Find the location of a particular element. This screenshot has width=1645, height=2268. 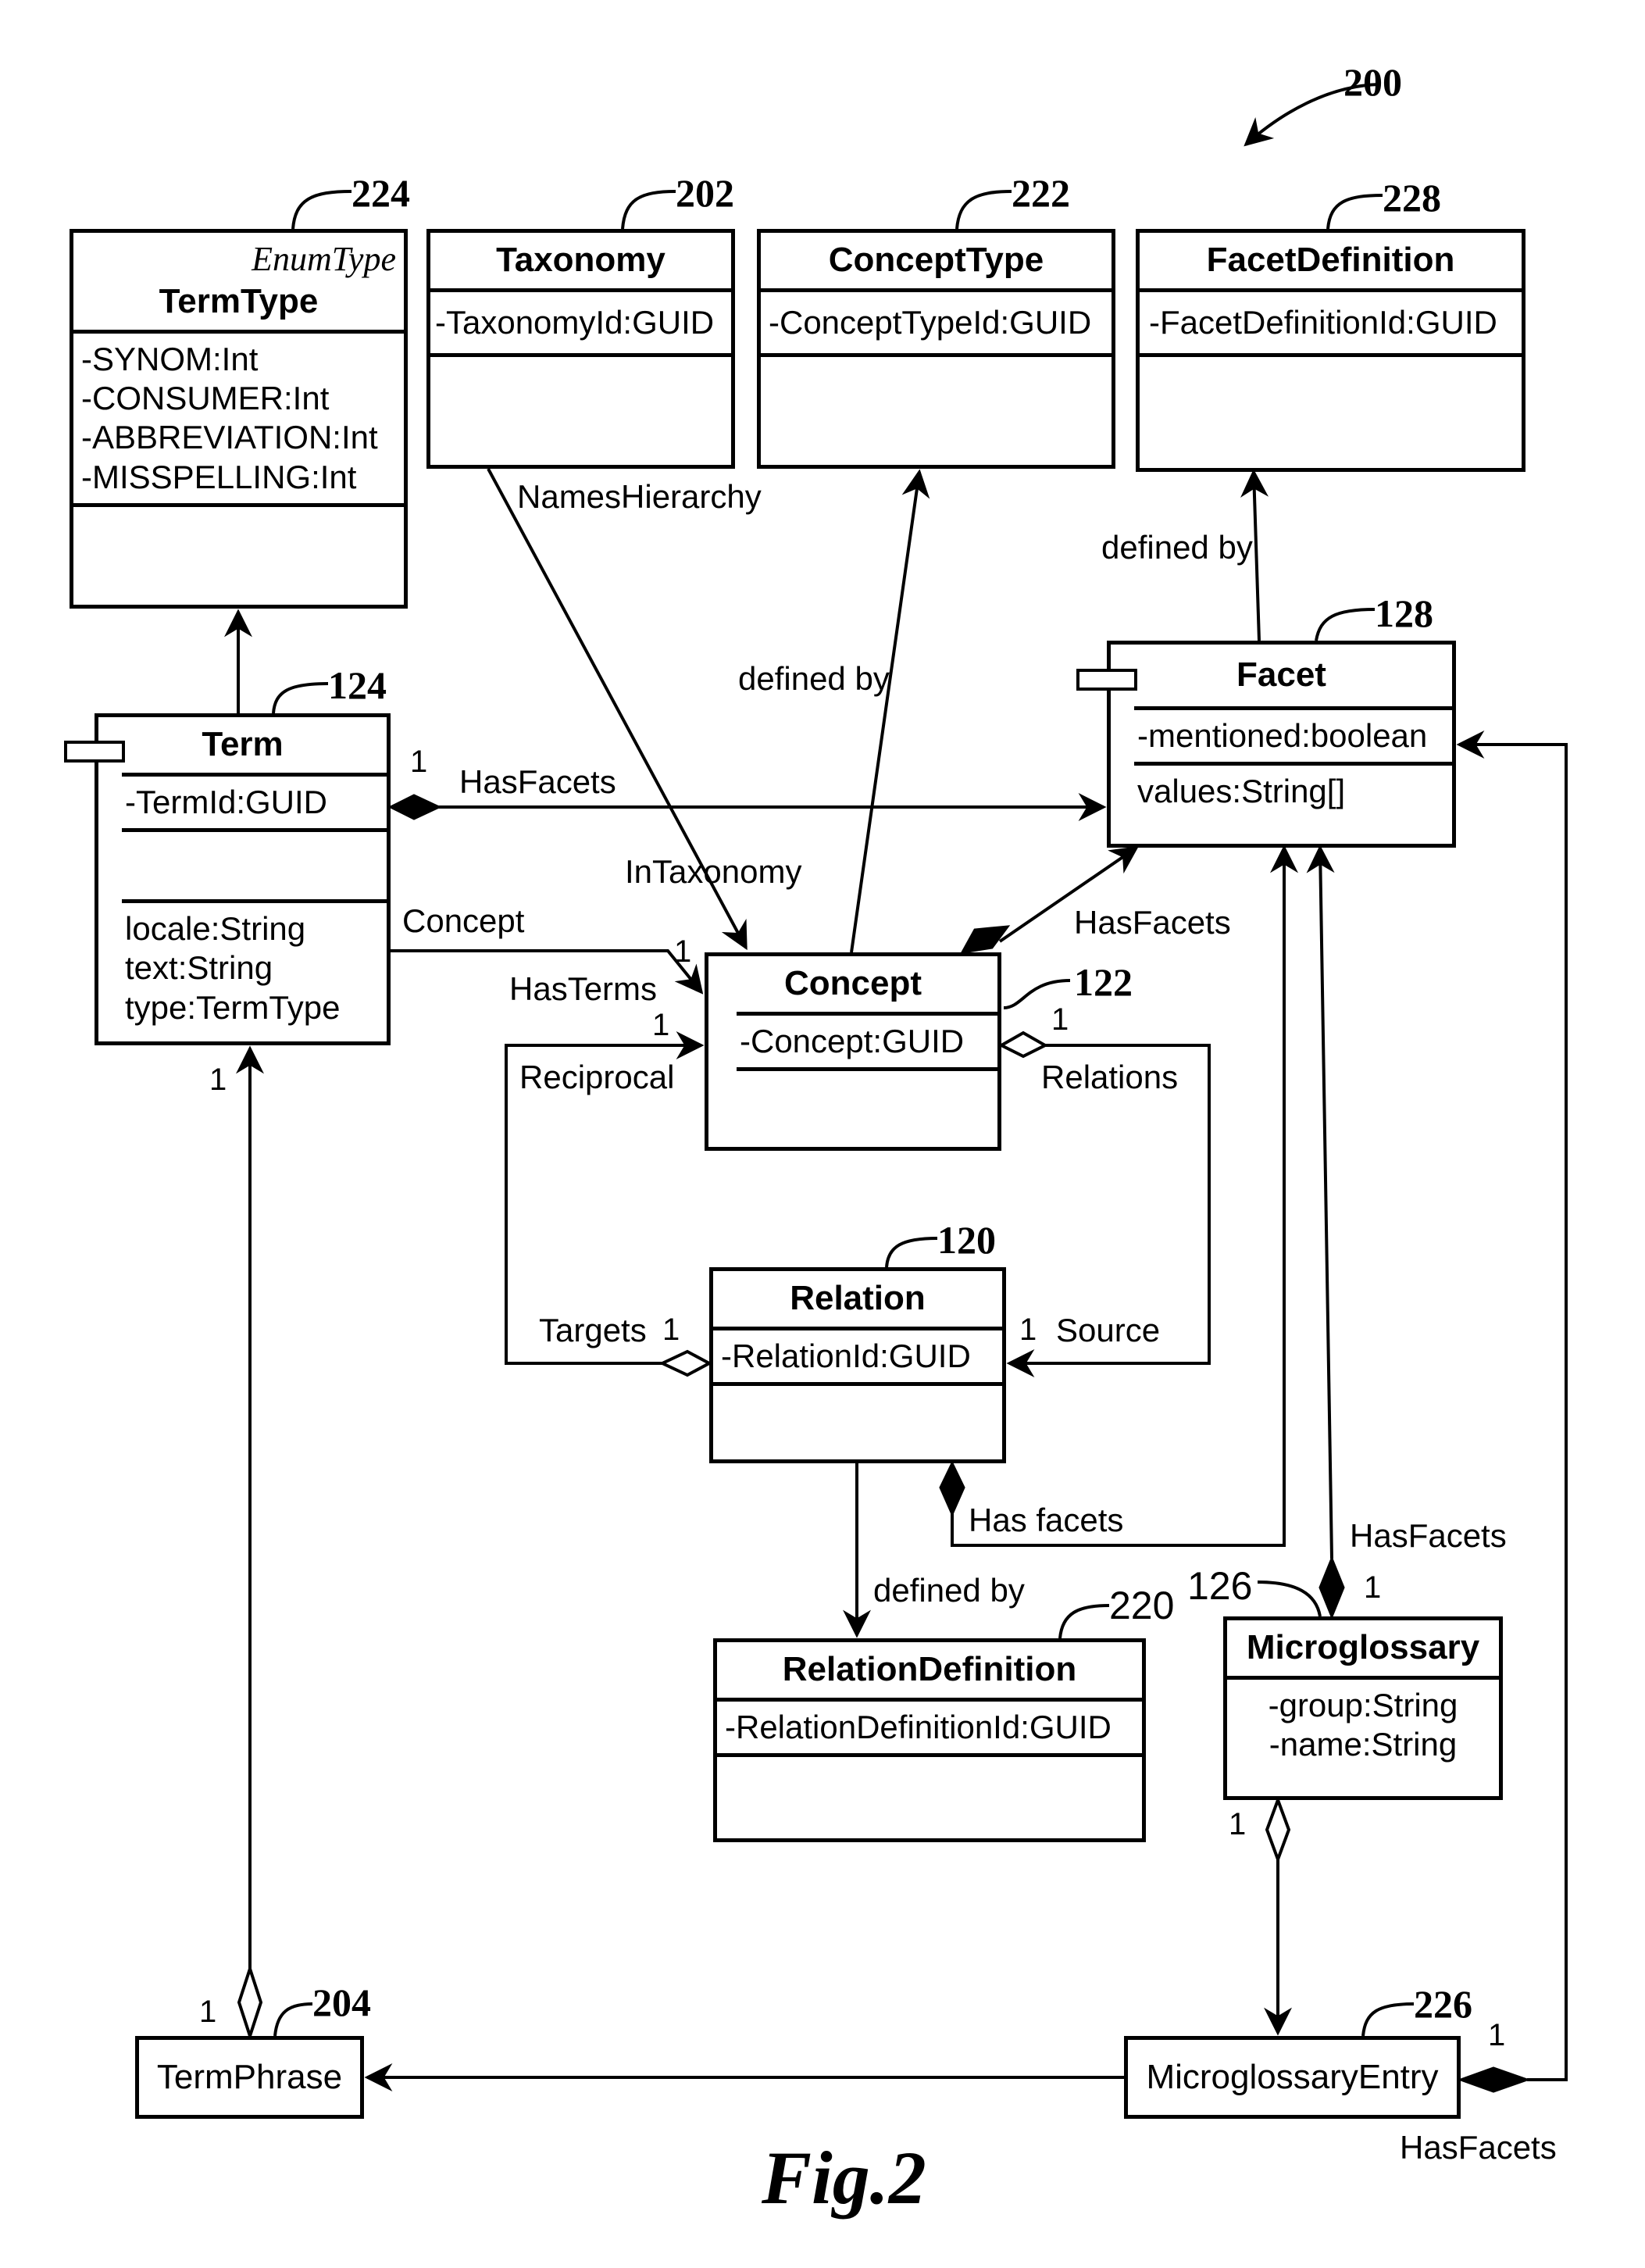

entry-hasfacets-line is located at coordinates (1512, 1405).